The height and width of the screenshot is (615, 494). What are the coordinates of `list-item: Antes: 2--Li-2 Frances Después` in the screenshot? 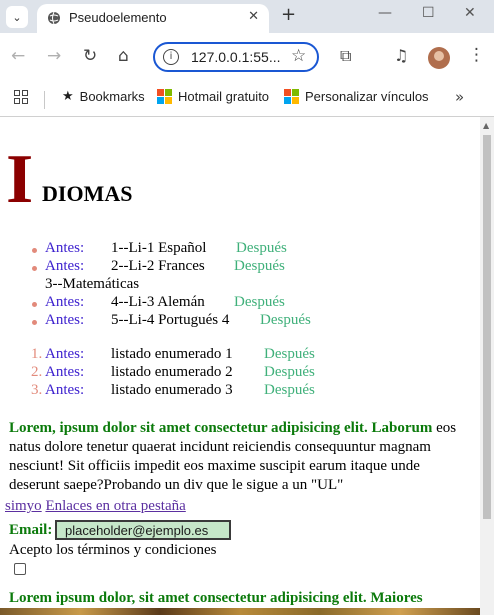 It's located at (165, 266).